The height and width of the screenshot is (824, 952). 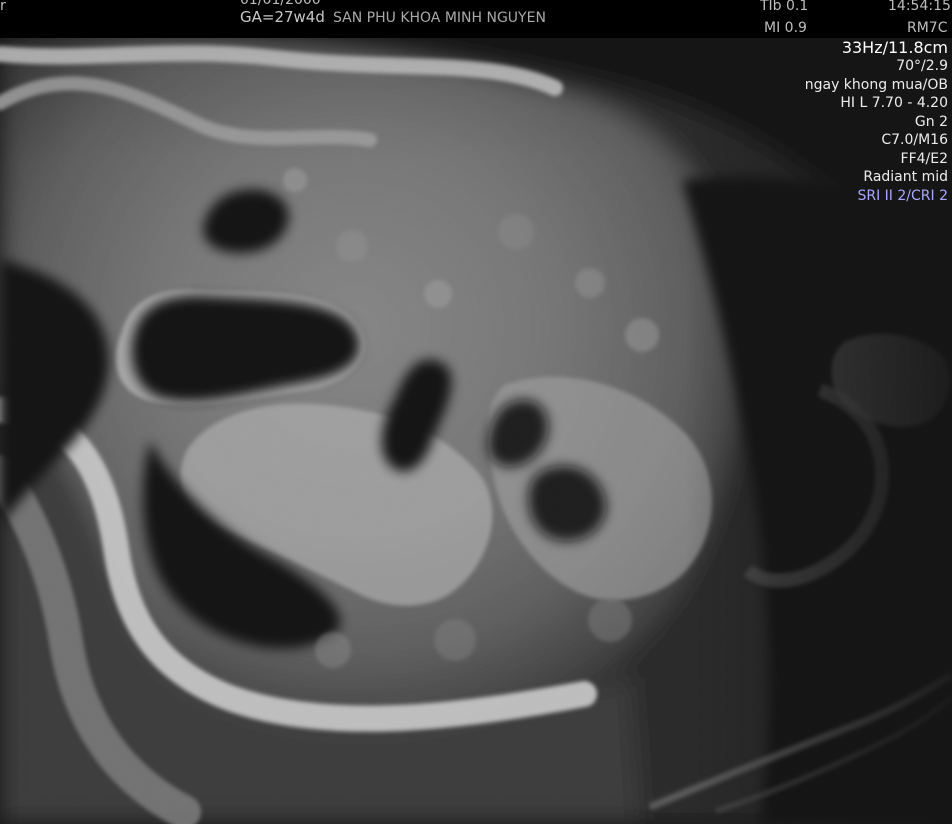 I want to click on clinic-name: SAN PHU KHOA MINH NGUYEN, so click(x=439, y=18).